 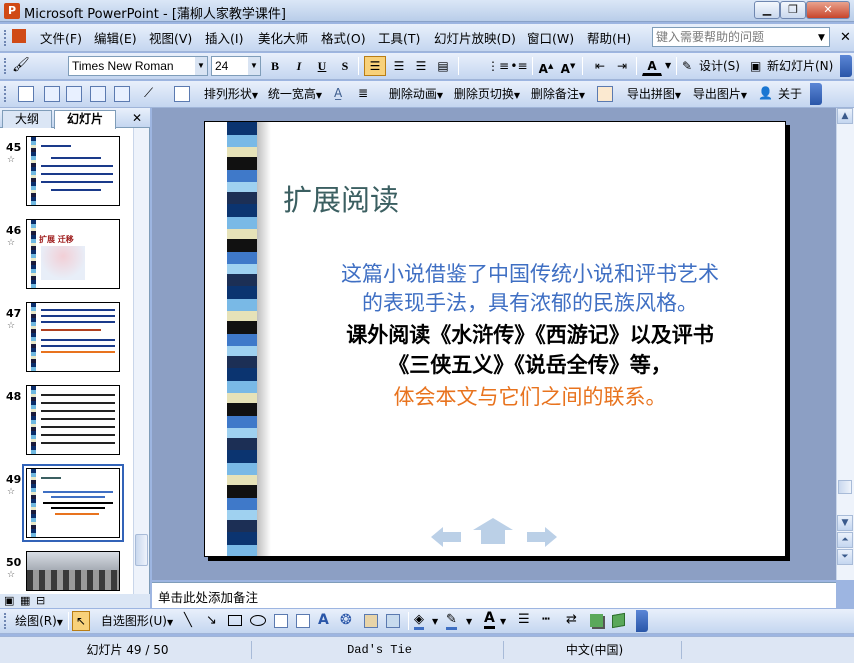 I want to click on powerpoint-app-icon: P, so click(x=12, y=11).